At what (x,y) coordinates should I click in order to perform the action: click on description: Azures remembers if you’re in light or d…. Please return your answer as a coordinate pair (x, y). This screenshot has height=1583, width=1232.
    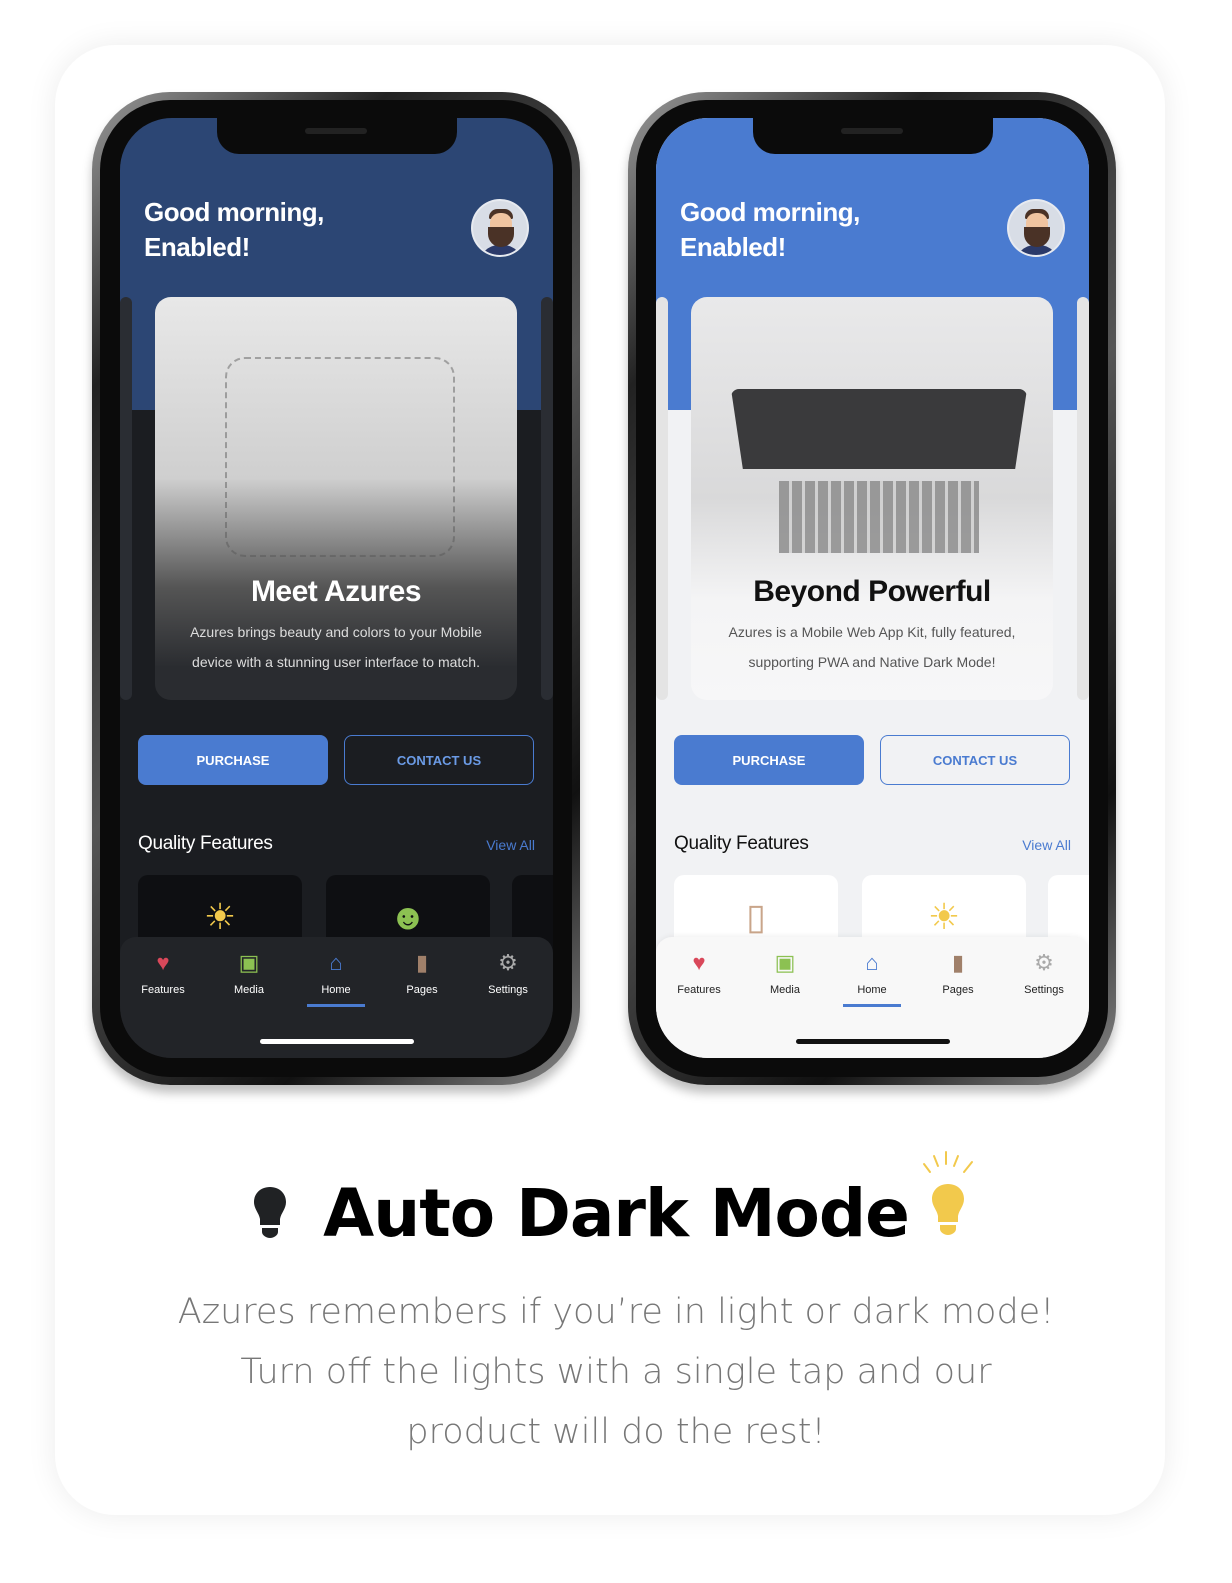
    Looking at the image, I should click on (616, 1372).